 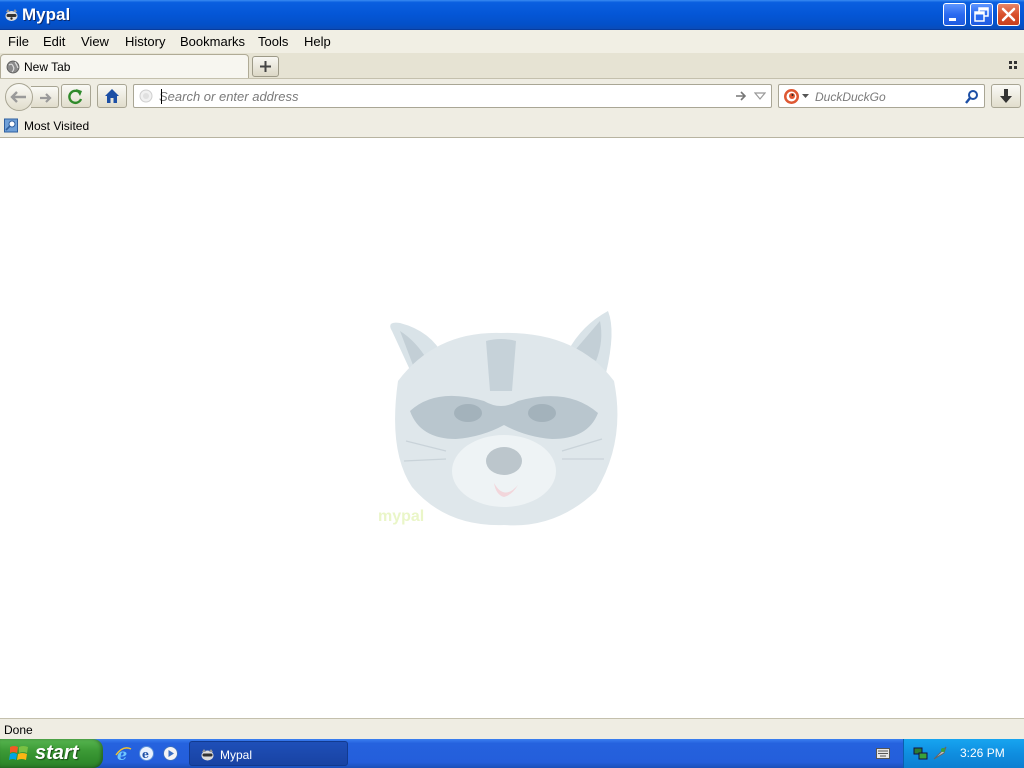 I want to click on menu-help: Help, so click(x=317, y=41).